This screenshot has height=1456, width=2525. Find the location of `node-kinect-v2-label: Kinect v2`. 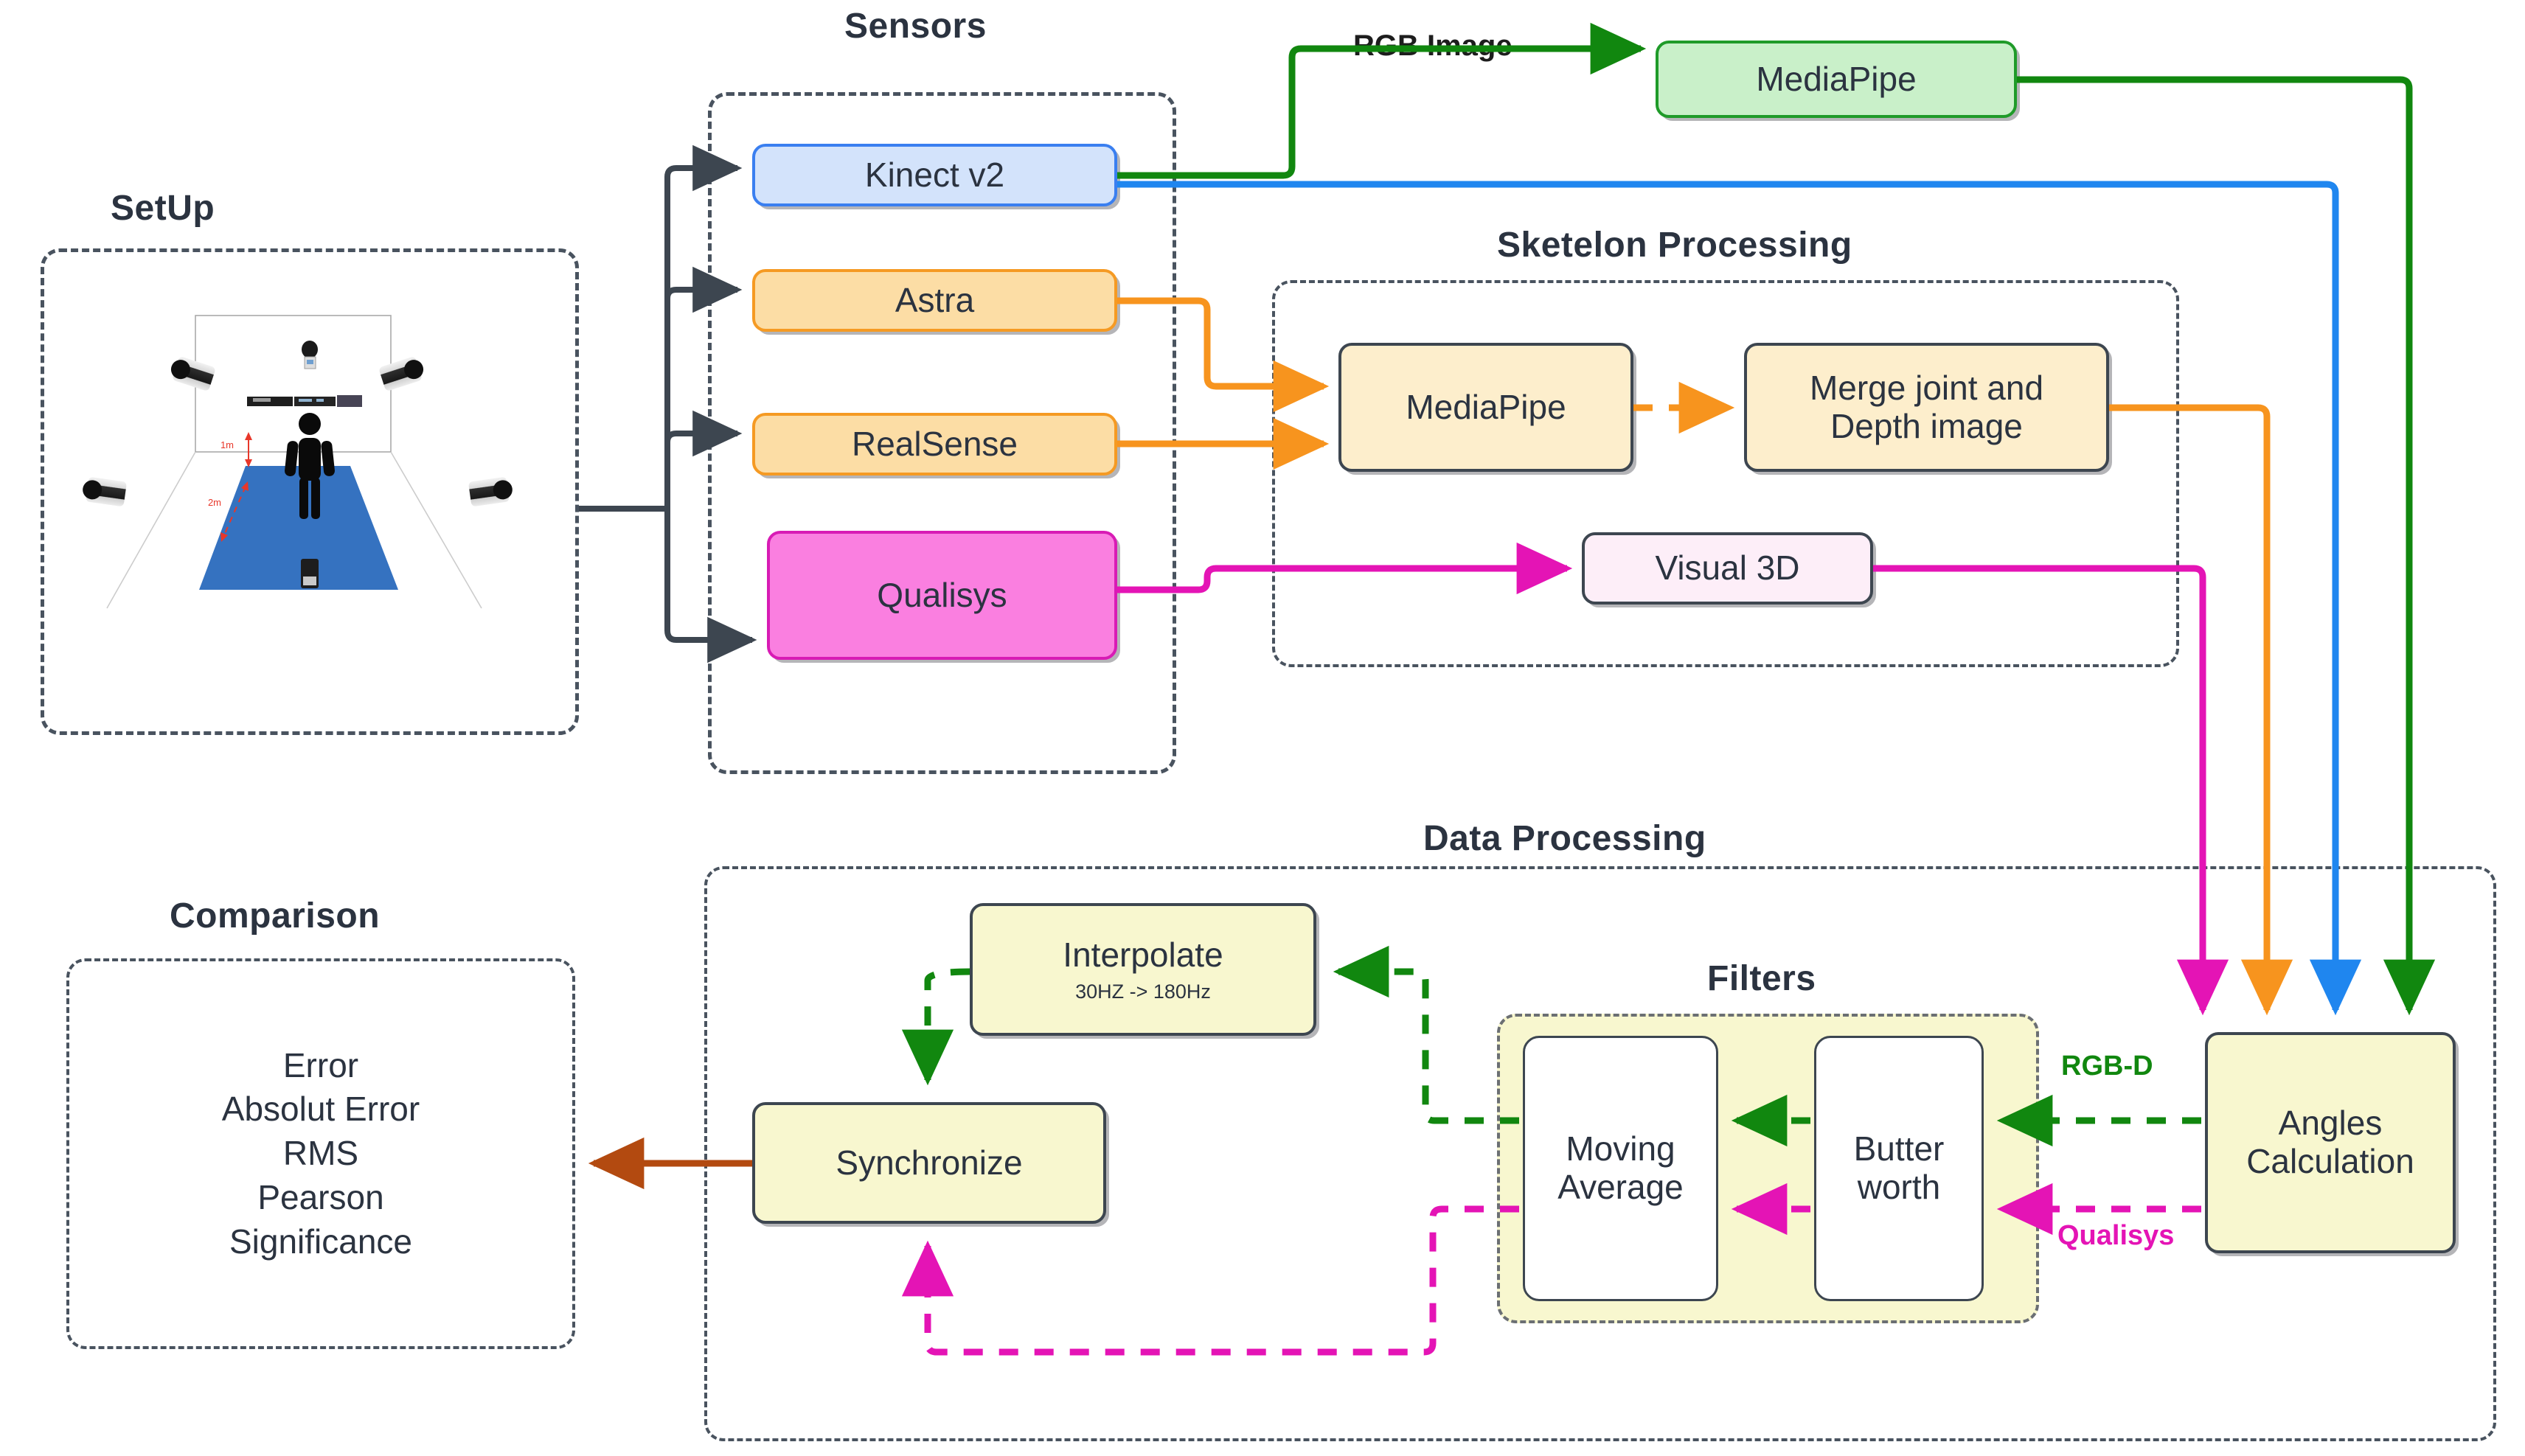

node-kinect-v2-label: Kinect v2 is located at coordinates (934, 175).